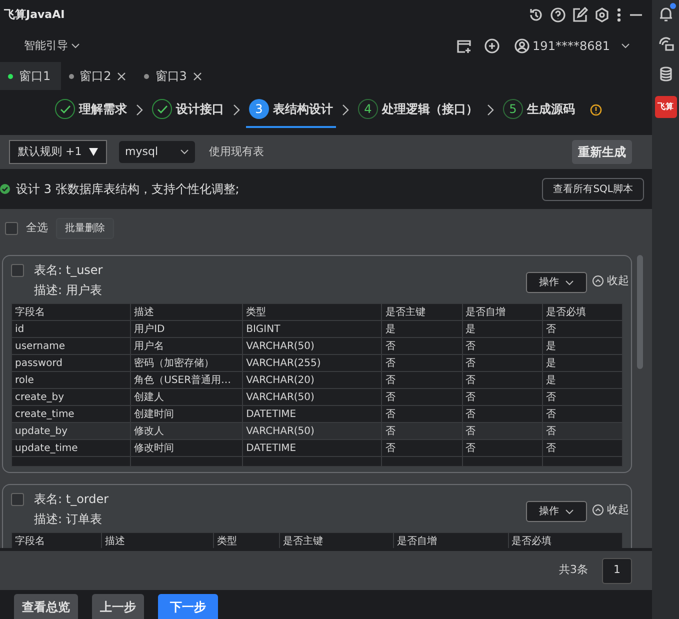  I want to click on history-icon, so click(536, 15).